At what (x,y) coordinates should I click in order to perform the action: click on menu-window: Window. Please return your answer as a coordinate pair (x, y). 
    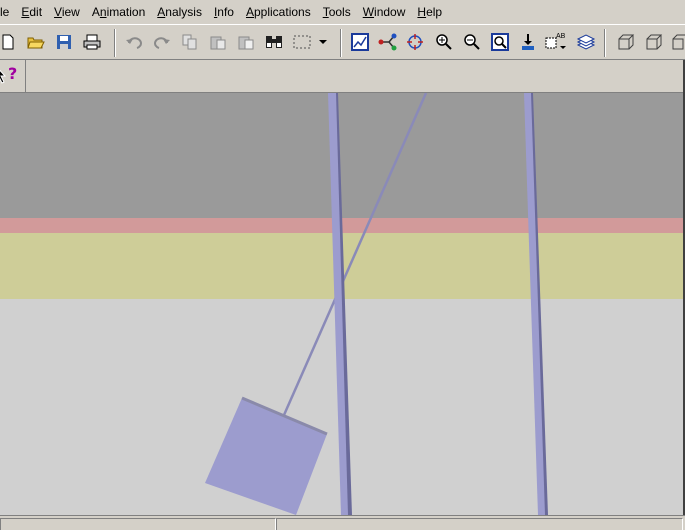
    Looking at the image, I should click on (384, 12).